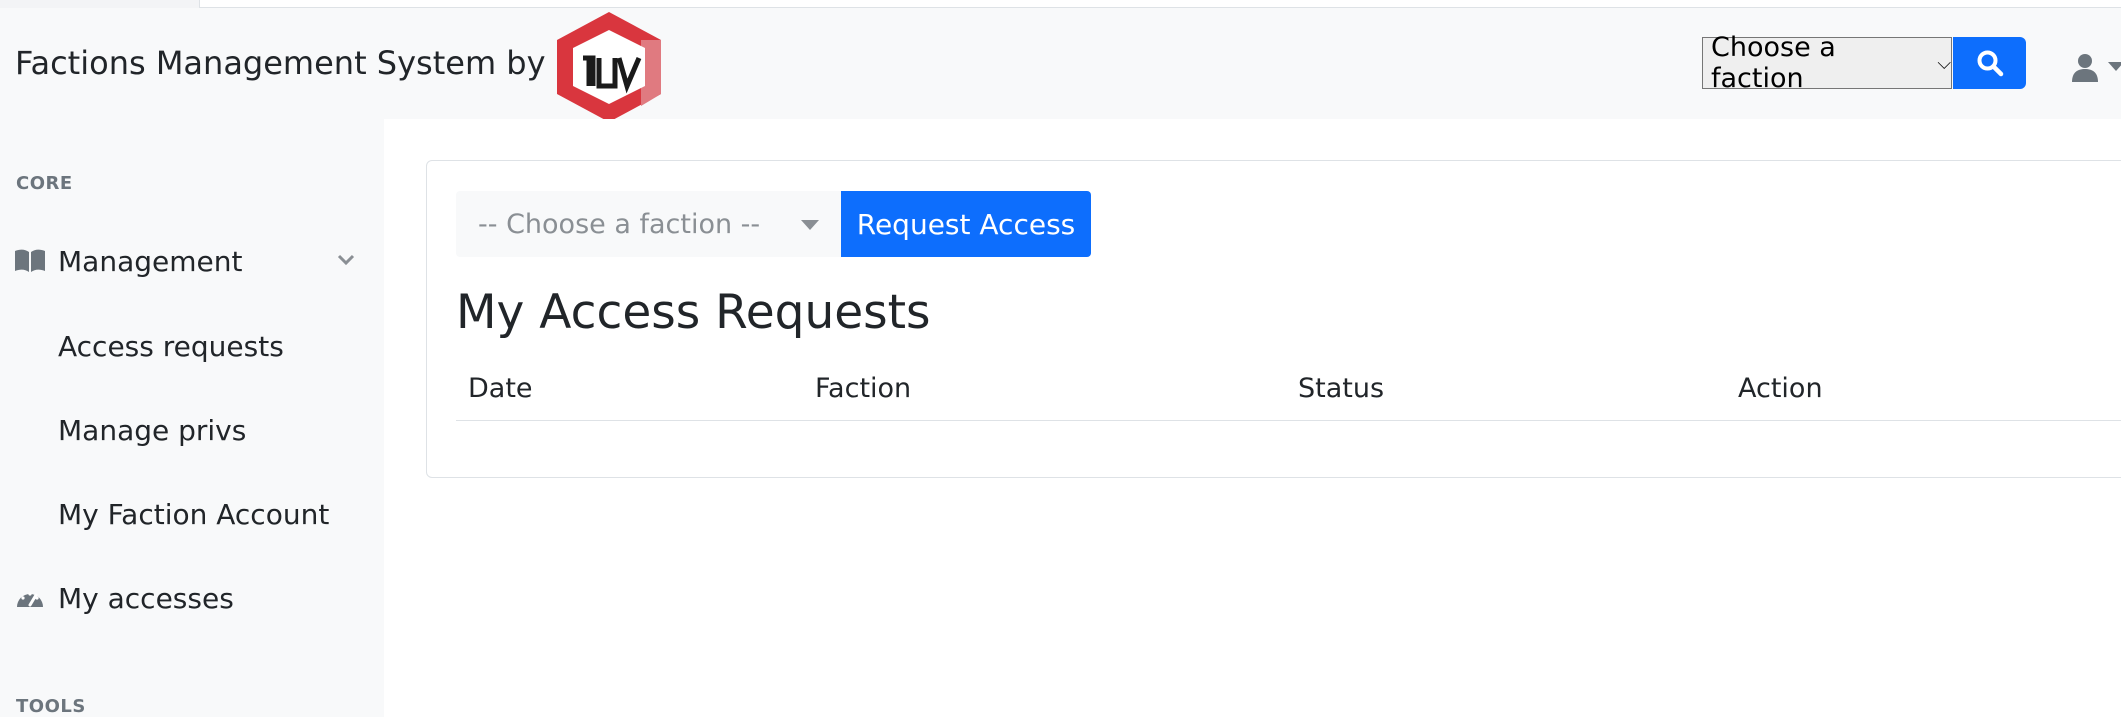  What do you see at coordinates (609, 67) in the screenshot?
I see `rdv-logo` at bounding box center [609, 67].